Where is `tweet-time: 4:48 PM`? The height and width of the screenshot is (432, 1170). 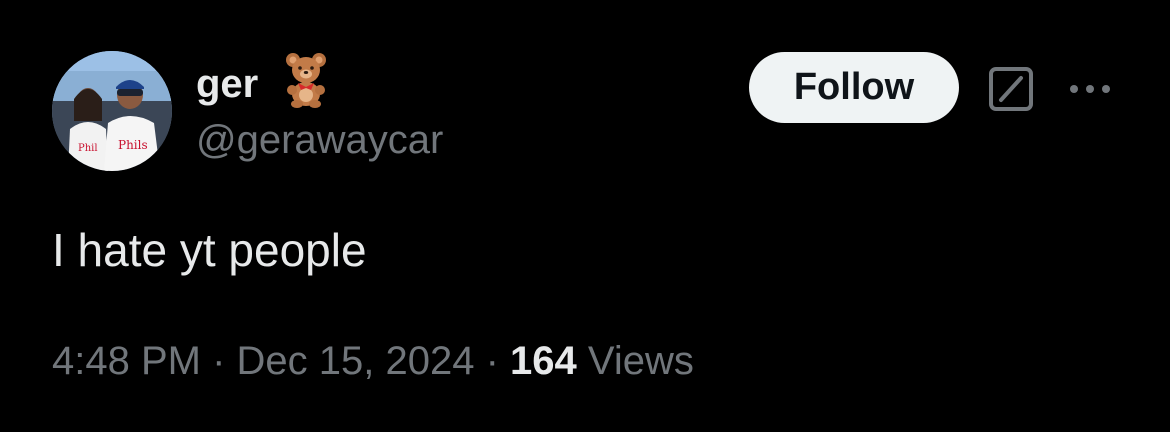 tweet-time: 4:48 PM is located at coordinates (126, 361).